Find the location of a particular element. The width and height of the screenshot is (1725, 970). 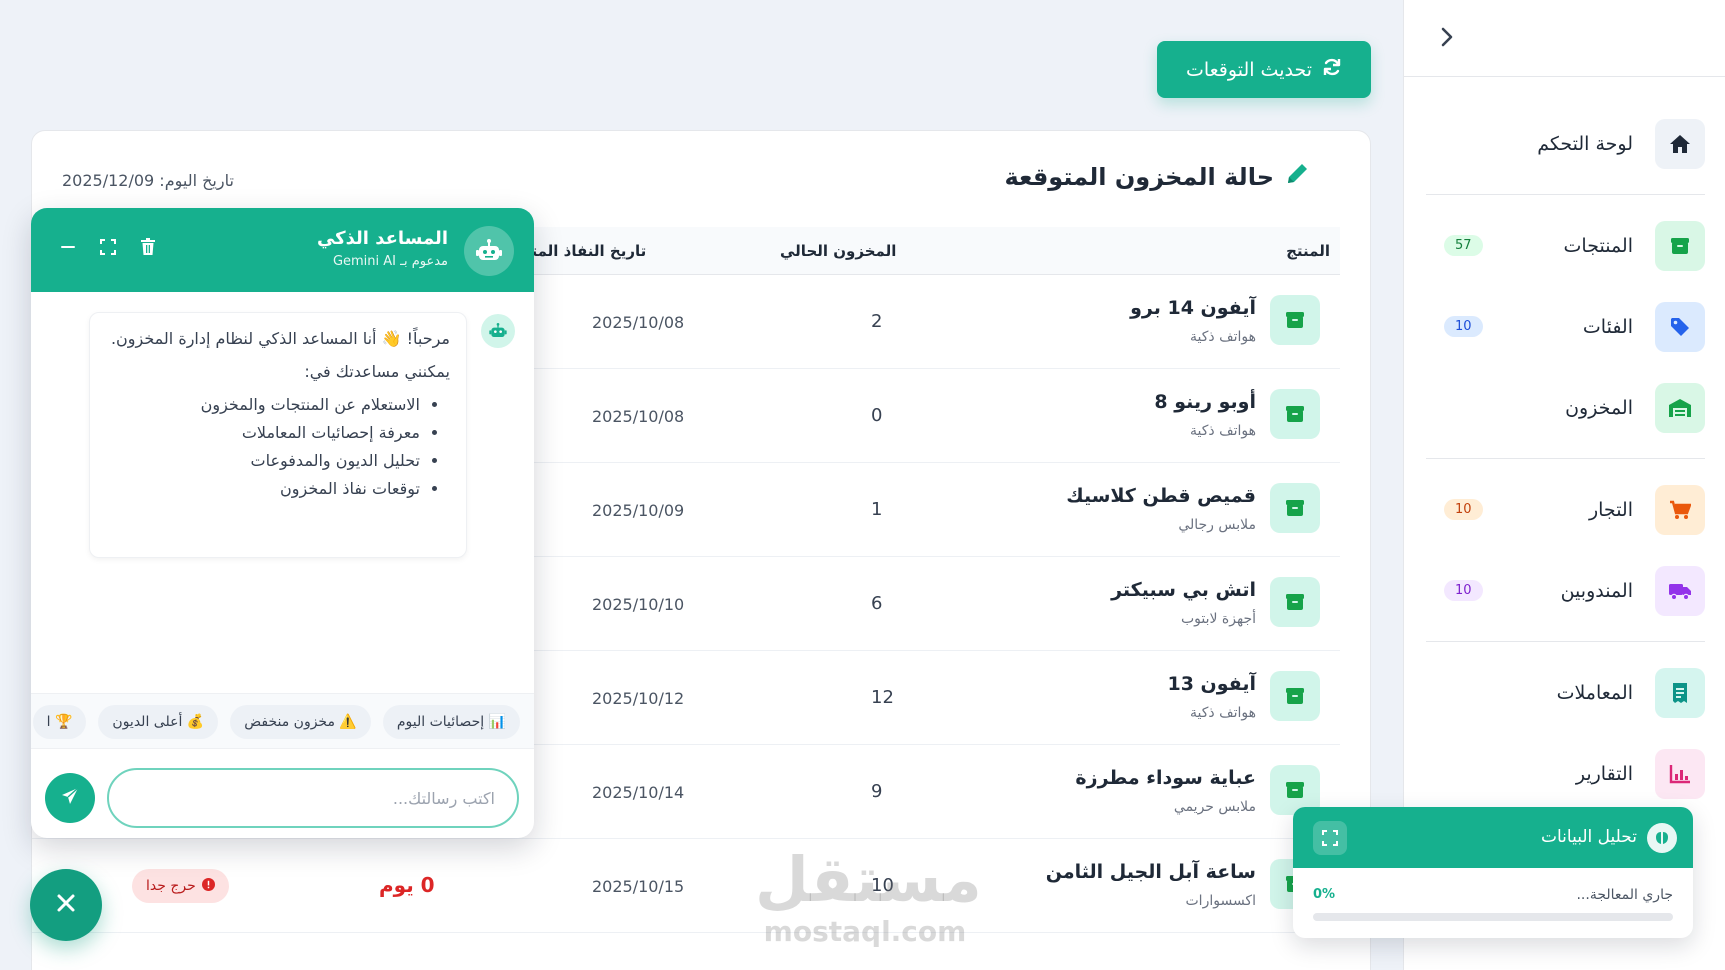

alert-icon is located at coordinates (208, 886).